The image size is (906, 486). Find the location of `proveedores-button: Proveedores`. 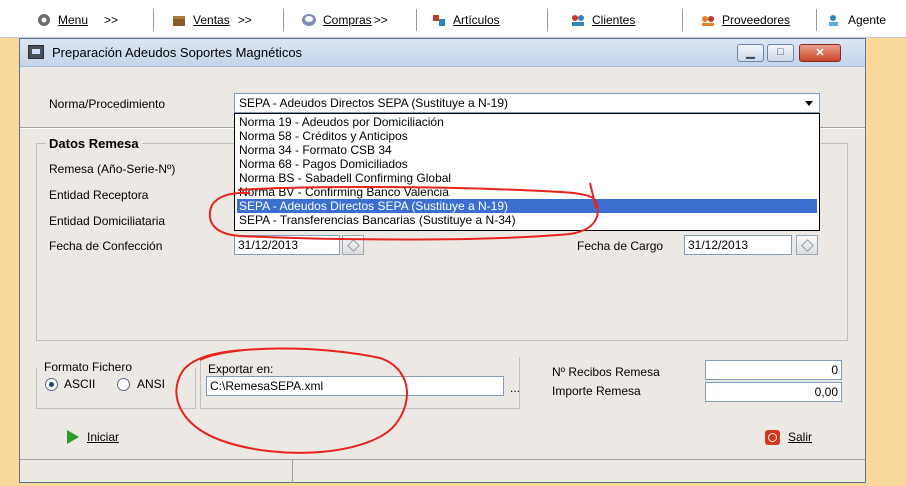

proveedores-button: Proveedores is located at coordinates (745, 20).